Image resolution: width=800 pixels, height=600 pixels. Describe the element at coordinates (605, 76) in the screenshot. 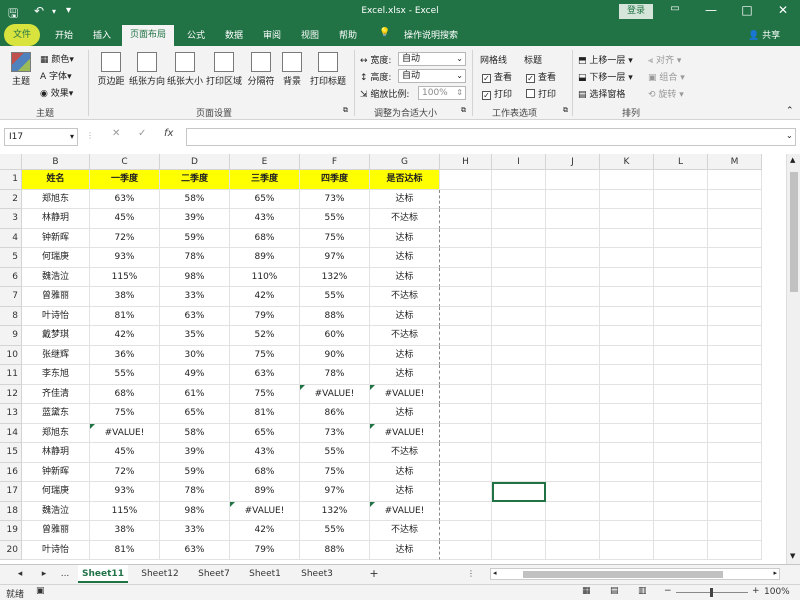

I see `send-backward-button: ⬓ 下移一层 ▾` at that location.